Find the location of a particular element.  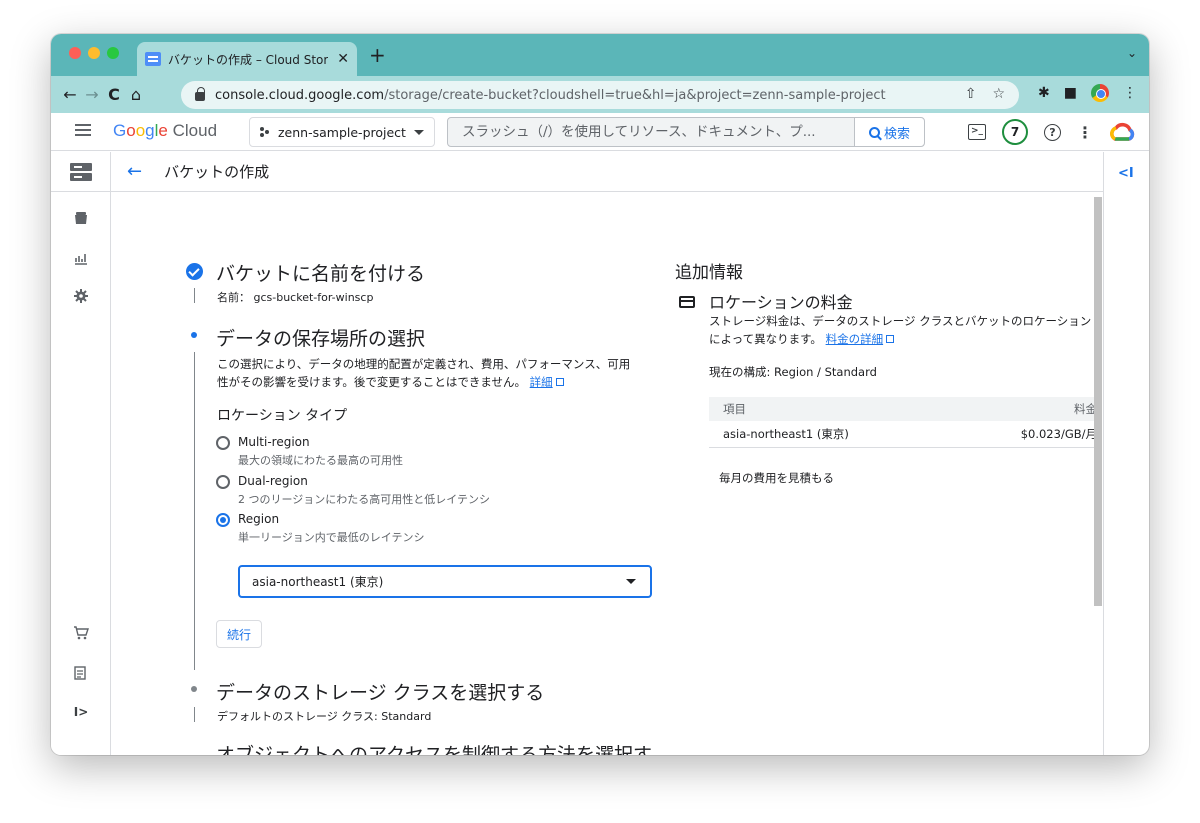

browser-tab: バケットの作成 – Cloud Storage ✕ is located at coordinates (247, 59).